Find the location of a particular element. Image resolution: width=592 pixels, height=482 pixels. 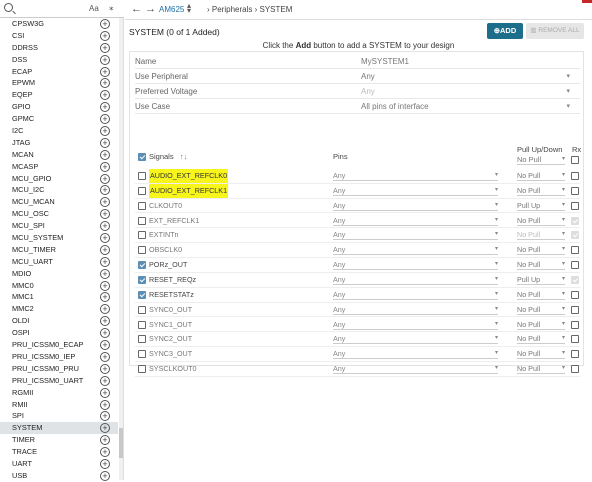

sidebar-item: MMC1 + is located at coordinates (59, 297).